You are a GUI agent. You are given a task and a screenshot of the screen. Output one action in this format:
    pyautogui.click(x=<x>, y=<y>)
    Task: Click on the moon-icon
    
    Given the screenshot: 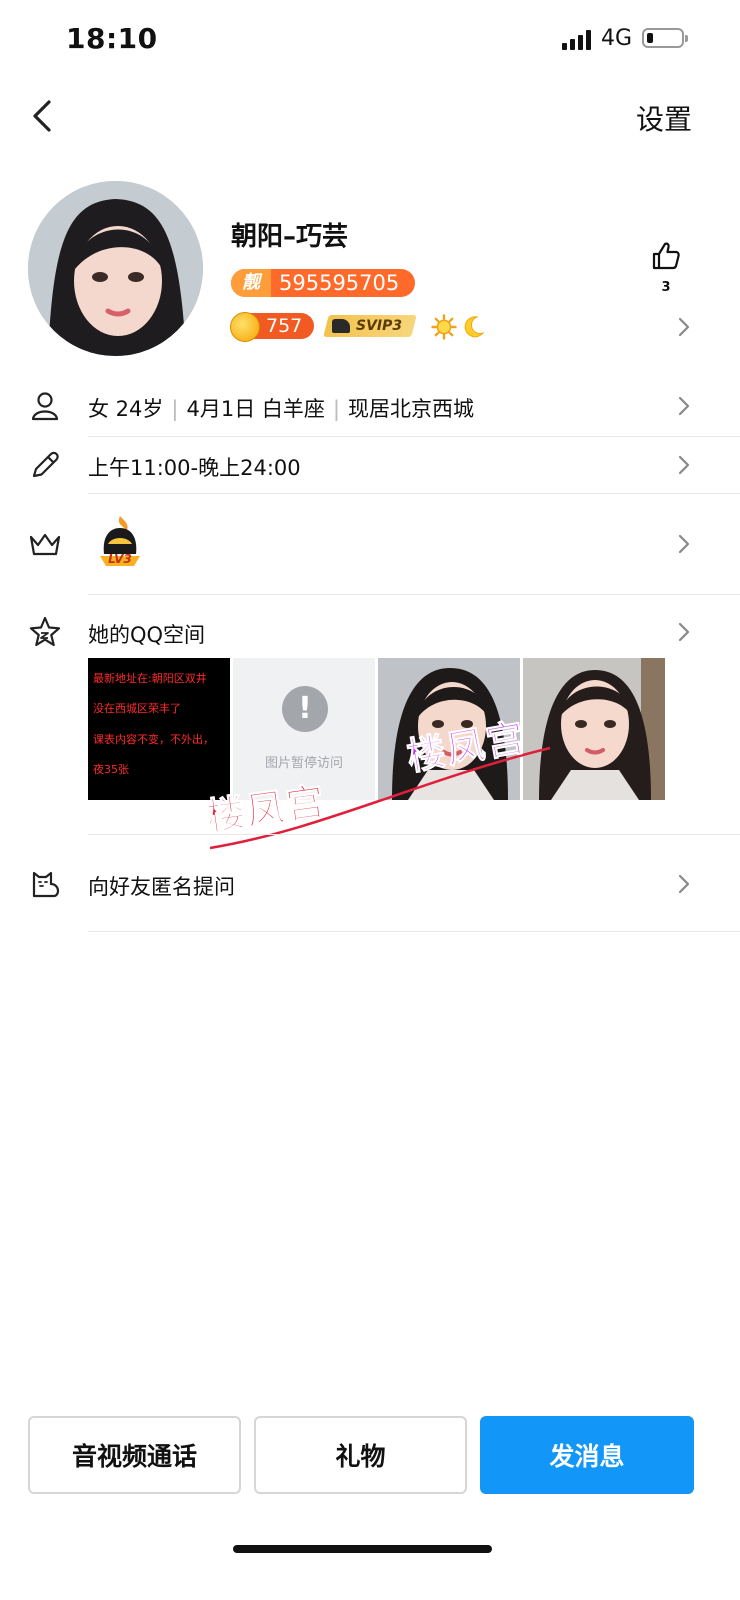 What is the action you would take?
    pyautogui.click(x=473, y=327)
    